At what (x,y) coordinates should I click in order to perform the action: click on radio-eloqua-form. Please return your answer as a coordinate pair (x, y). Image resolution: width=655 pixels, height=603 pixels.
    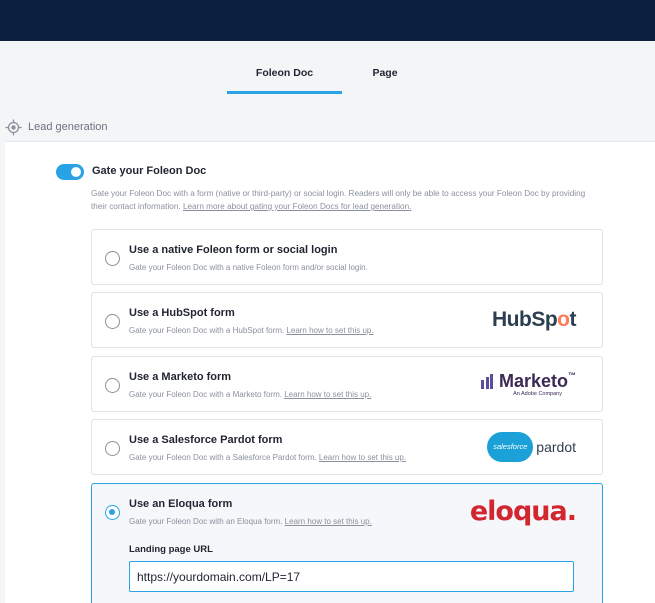
    Looking at the image, I should click on (112, 512).